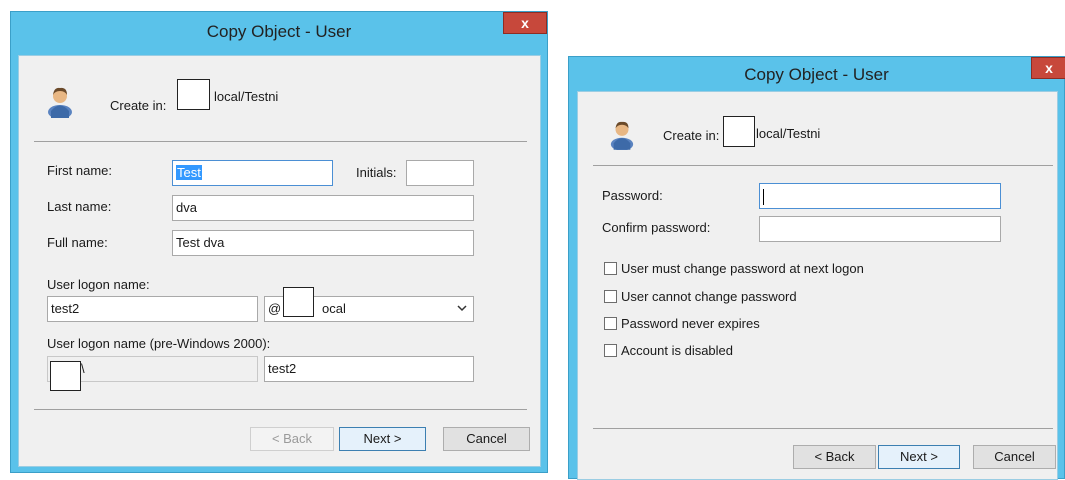 Image resolution: width=1065 pixels, height=480 pixels. What do you see at coordinates (323, 208) in the screenshot?
I see `last-name-field: dva` at bounding box center [323, 208].